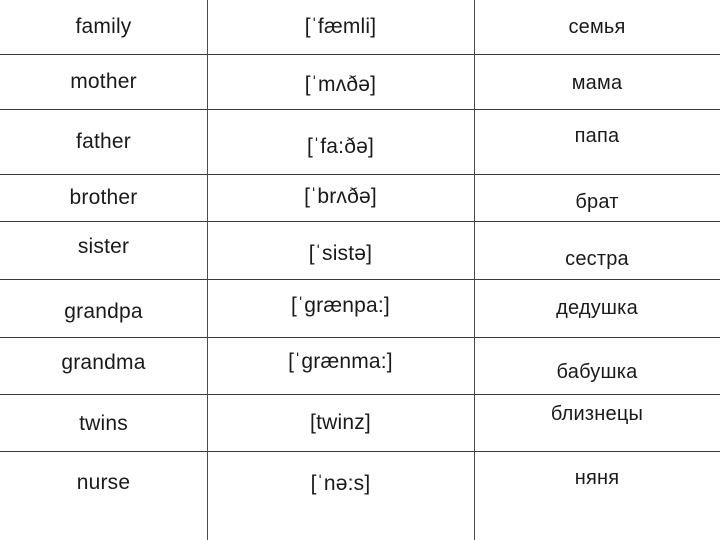 Image resolution: width=720 pixels, height=540 pixels. I want to click on english-word-cell: grandma, so click(103, 366).